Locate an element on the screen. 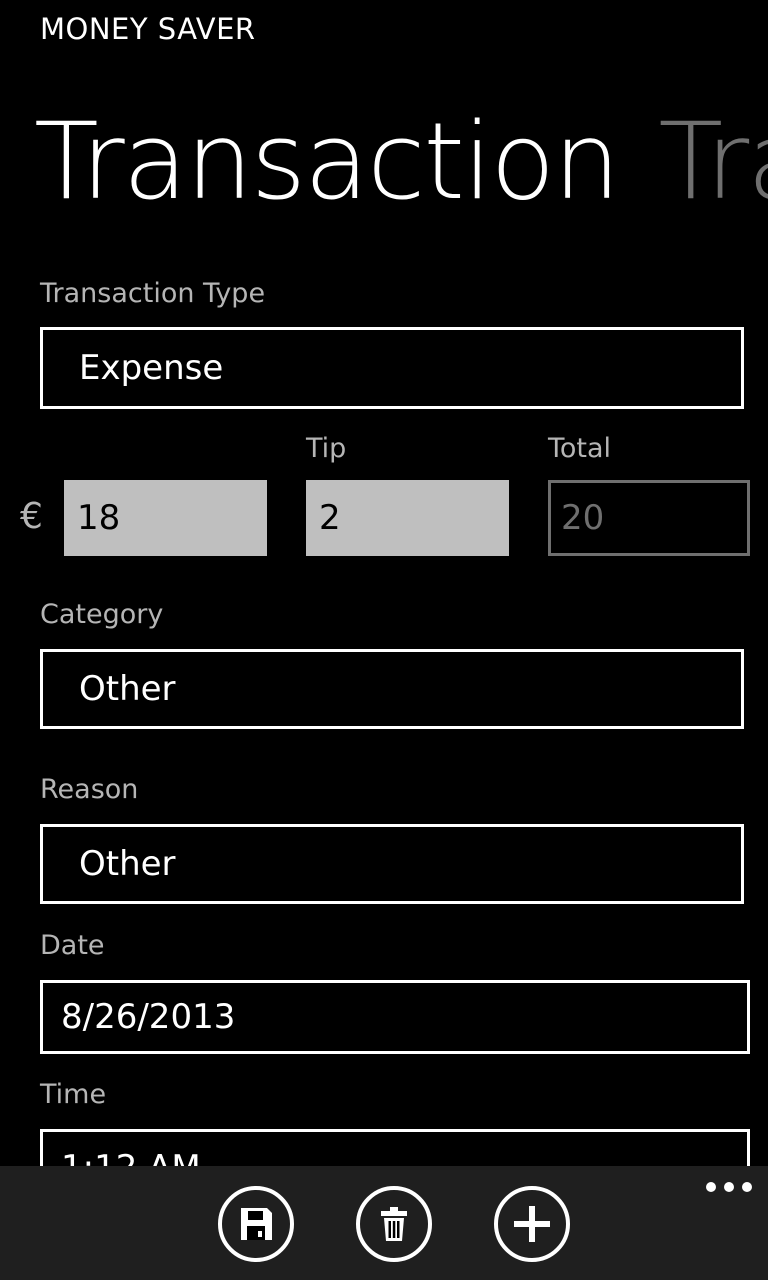  time-label: Time is located at coordinates (73, 1094).